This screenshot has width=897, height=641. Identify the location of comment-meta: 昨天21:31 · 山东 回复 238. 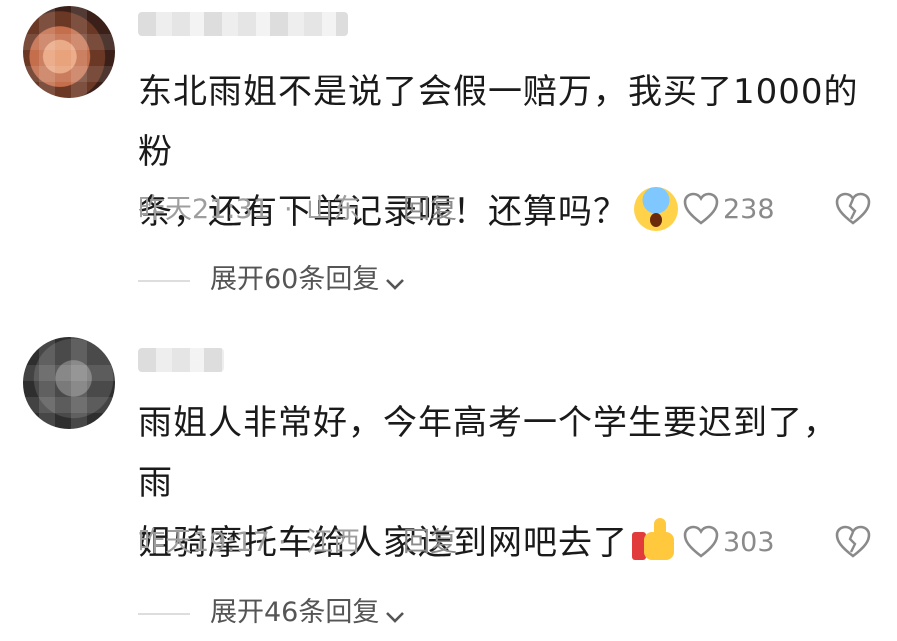
(508, 210).